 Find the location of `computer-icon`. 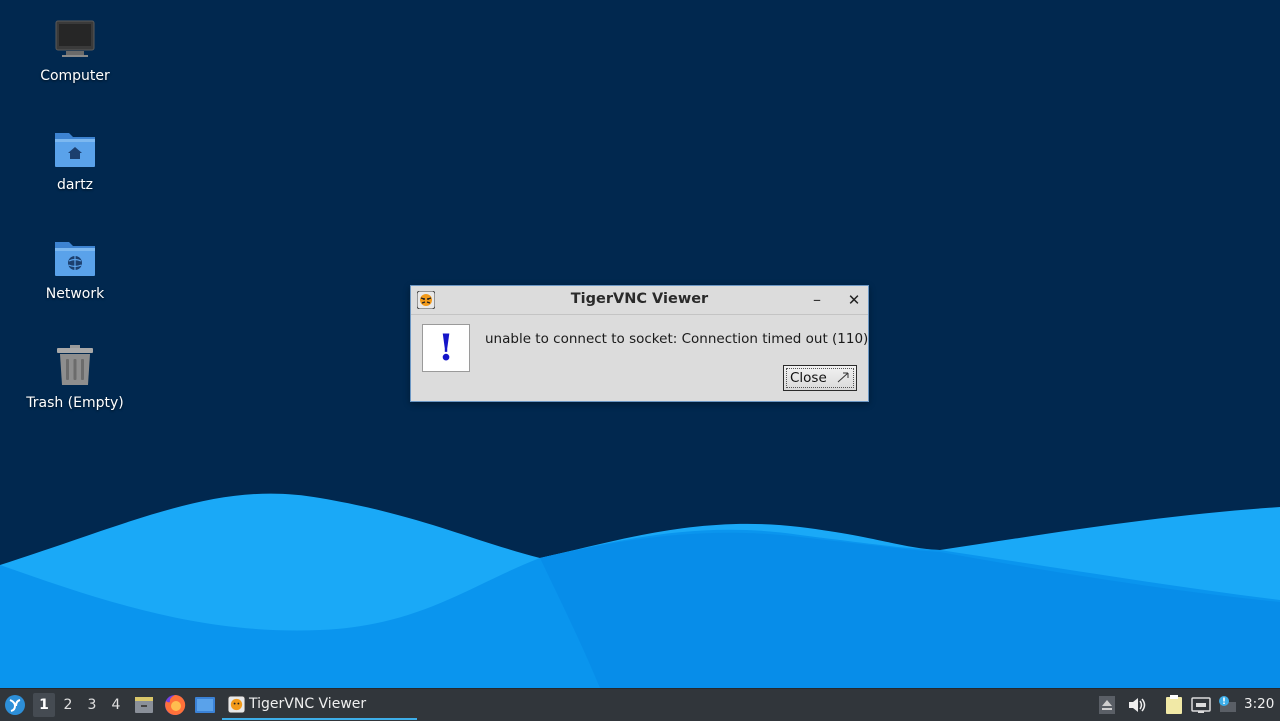

computer-icon is located at coordinates (75, 38).